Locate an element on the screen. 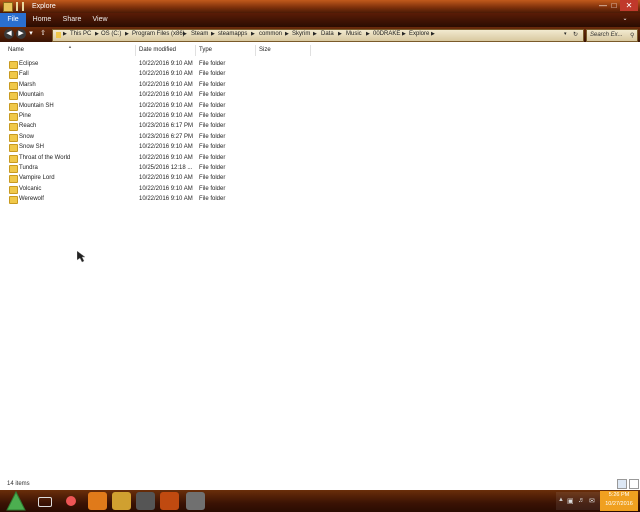  row-name: Snow SH is located at coordinates (31, 147).